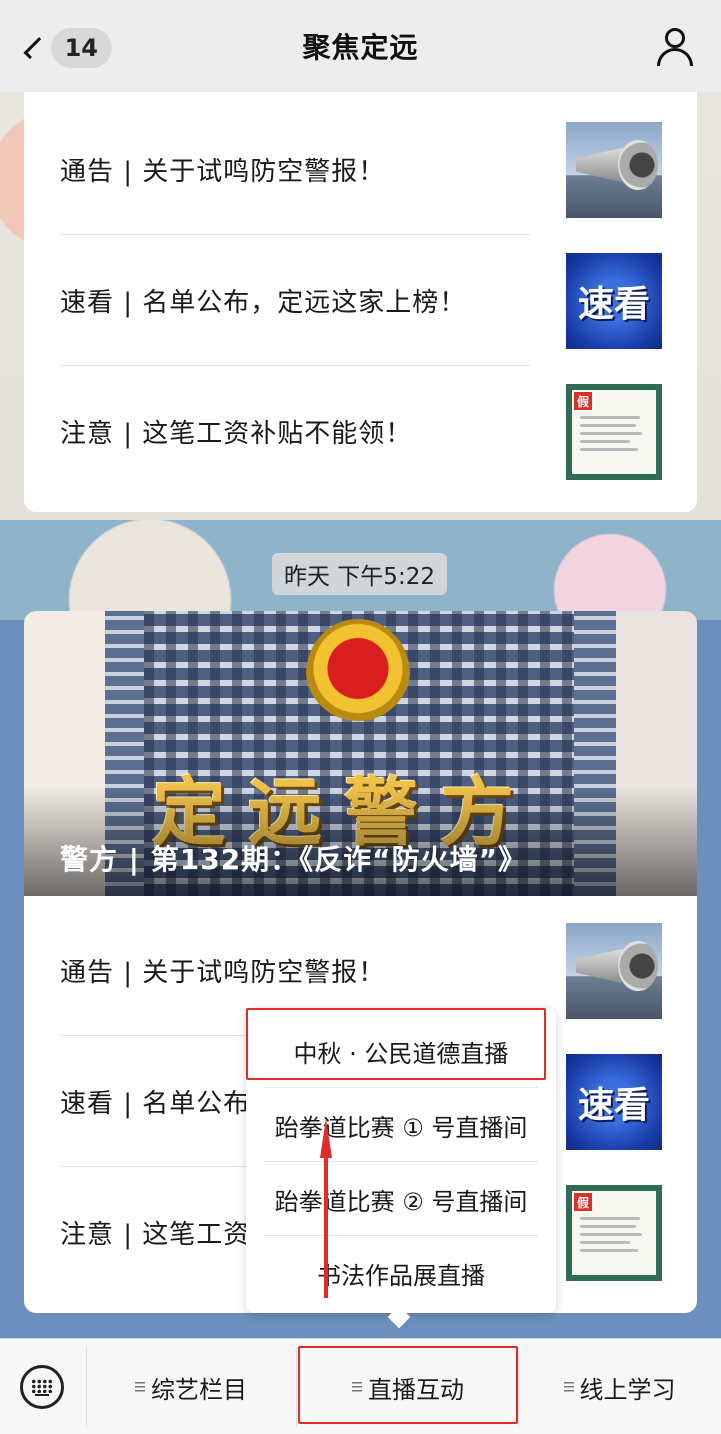 The width and height of the screenshot is (721, 1434). Describe the element at coordinates (42, 1387) in the screenshot. I see `keyboard-icon` at that location.